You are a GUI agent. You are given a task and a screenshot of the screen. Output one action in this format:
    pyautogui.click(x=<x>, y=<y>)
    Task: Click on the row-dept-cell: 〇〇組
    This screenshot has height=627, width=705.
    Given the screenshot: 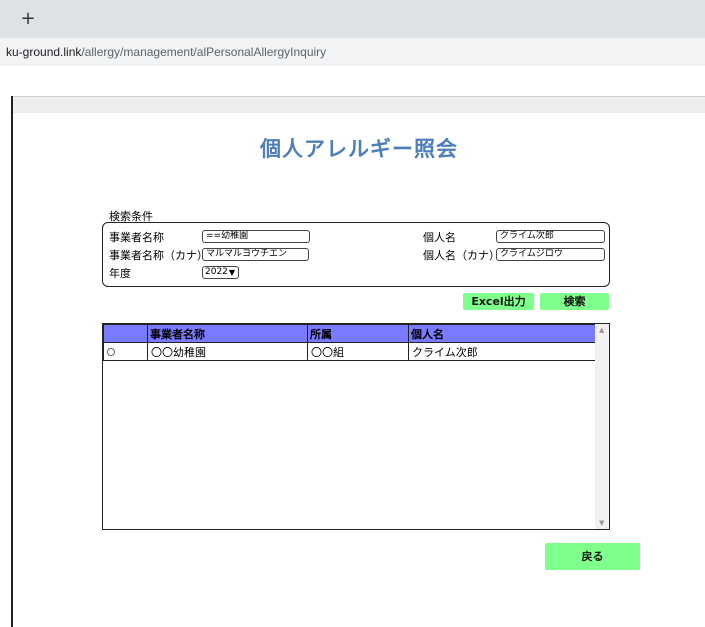 What is the action you would take?
    pyautogui.click(x=358, y=351)
    